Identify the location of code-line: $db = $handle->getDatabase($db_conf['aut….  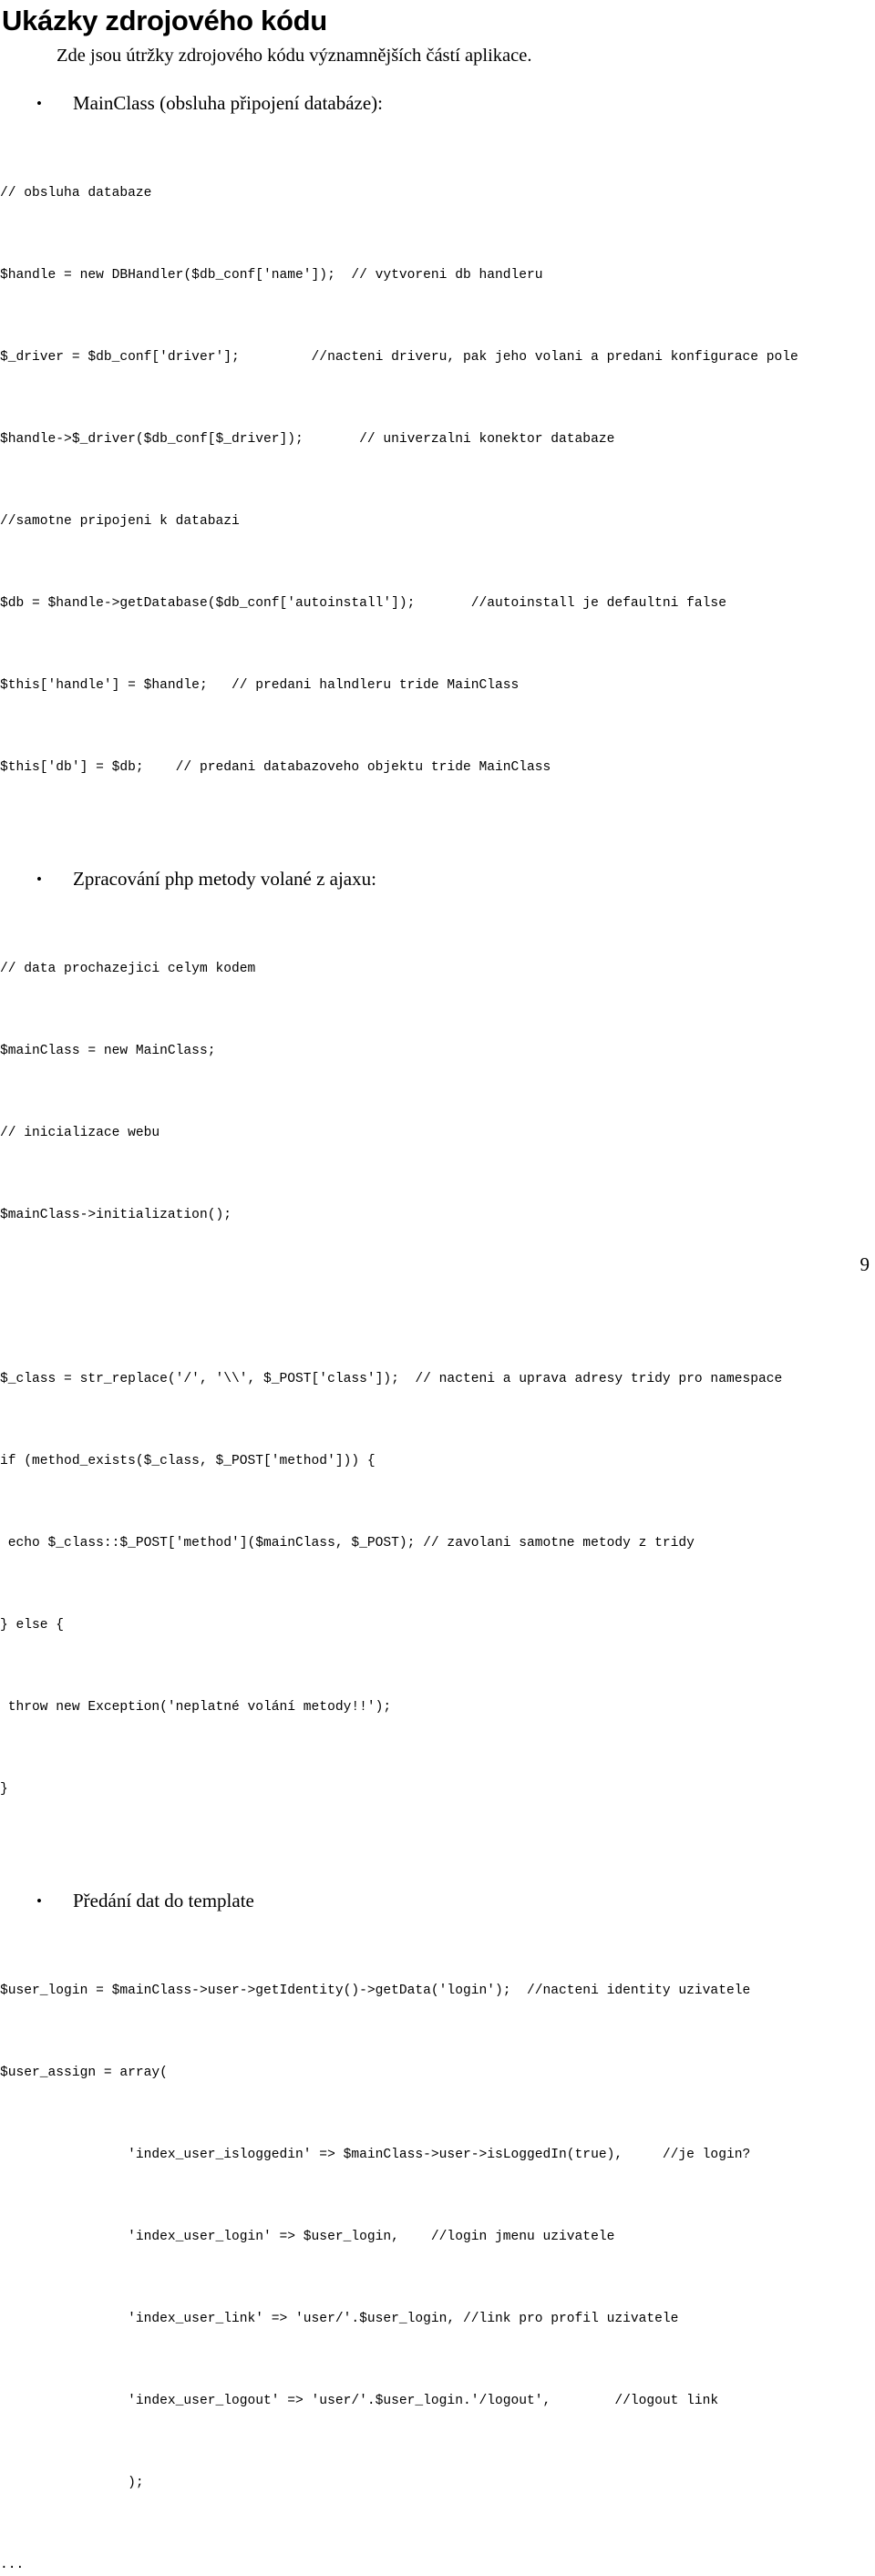
(363, 603).